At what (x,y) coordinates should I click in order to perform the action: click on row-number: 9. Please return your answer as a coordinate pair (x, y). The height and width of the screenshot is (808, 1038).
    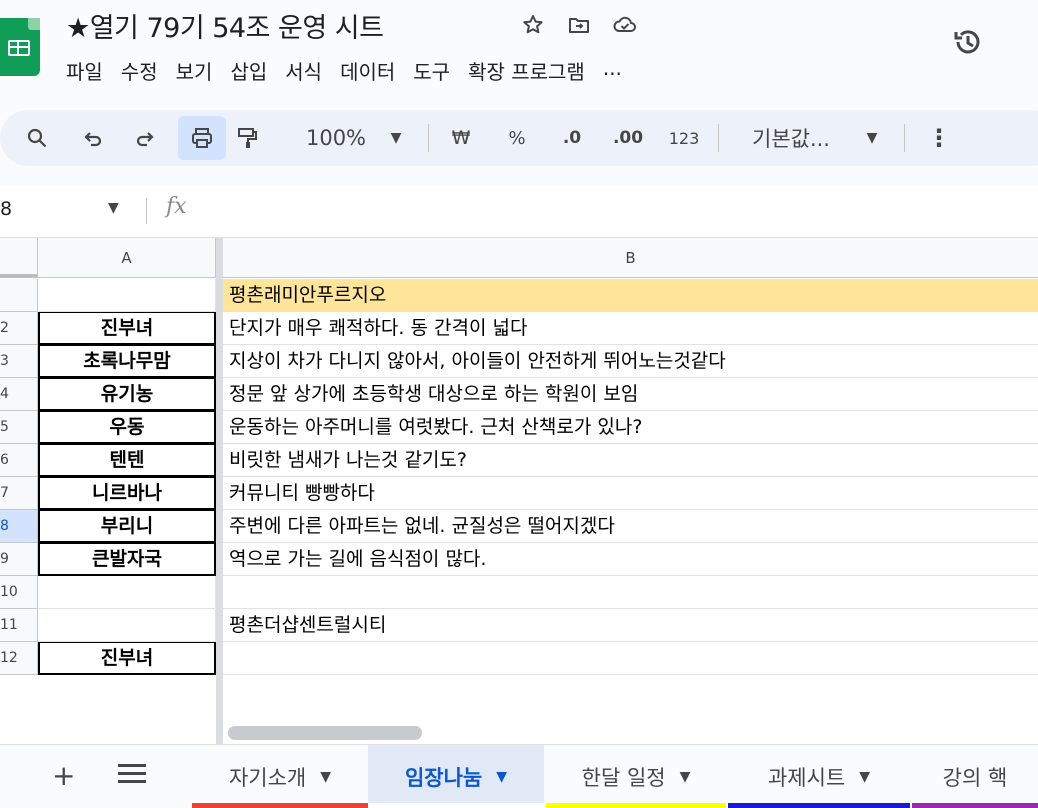
    Looking at the image, I should click on (19, 559).